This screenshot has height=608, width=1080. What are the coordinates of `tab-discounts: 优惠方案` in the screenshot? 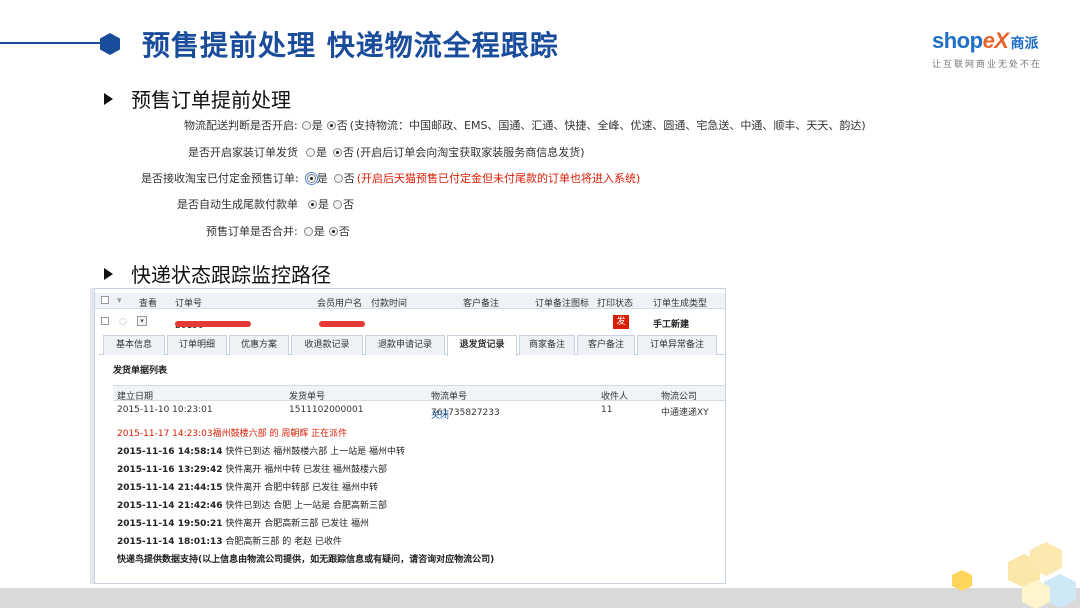 It's located at (259, 345).